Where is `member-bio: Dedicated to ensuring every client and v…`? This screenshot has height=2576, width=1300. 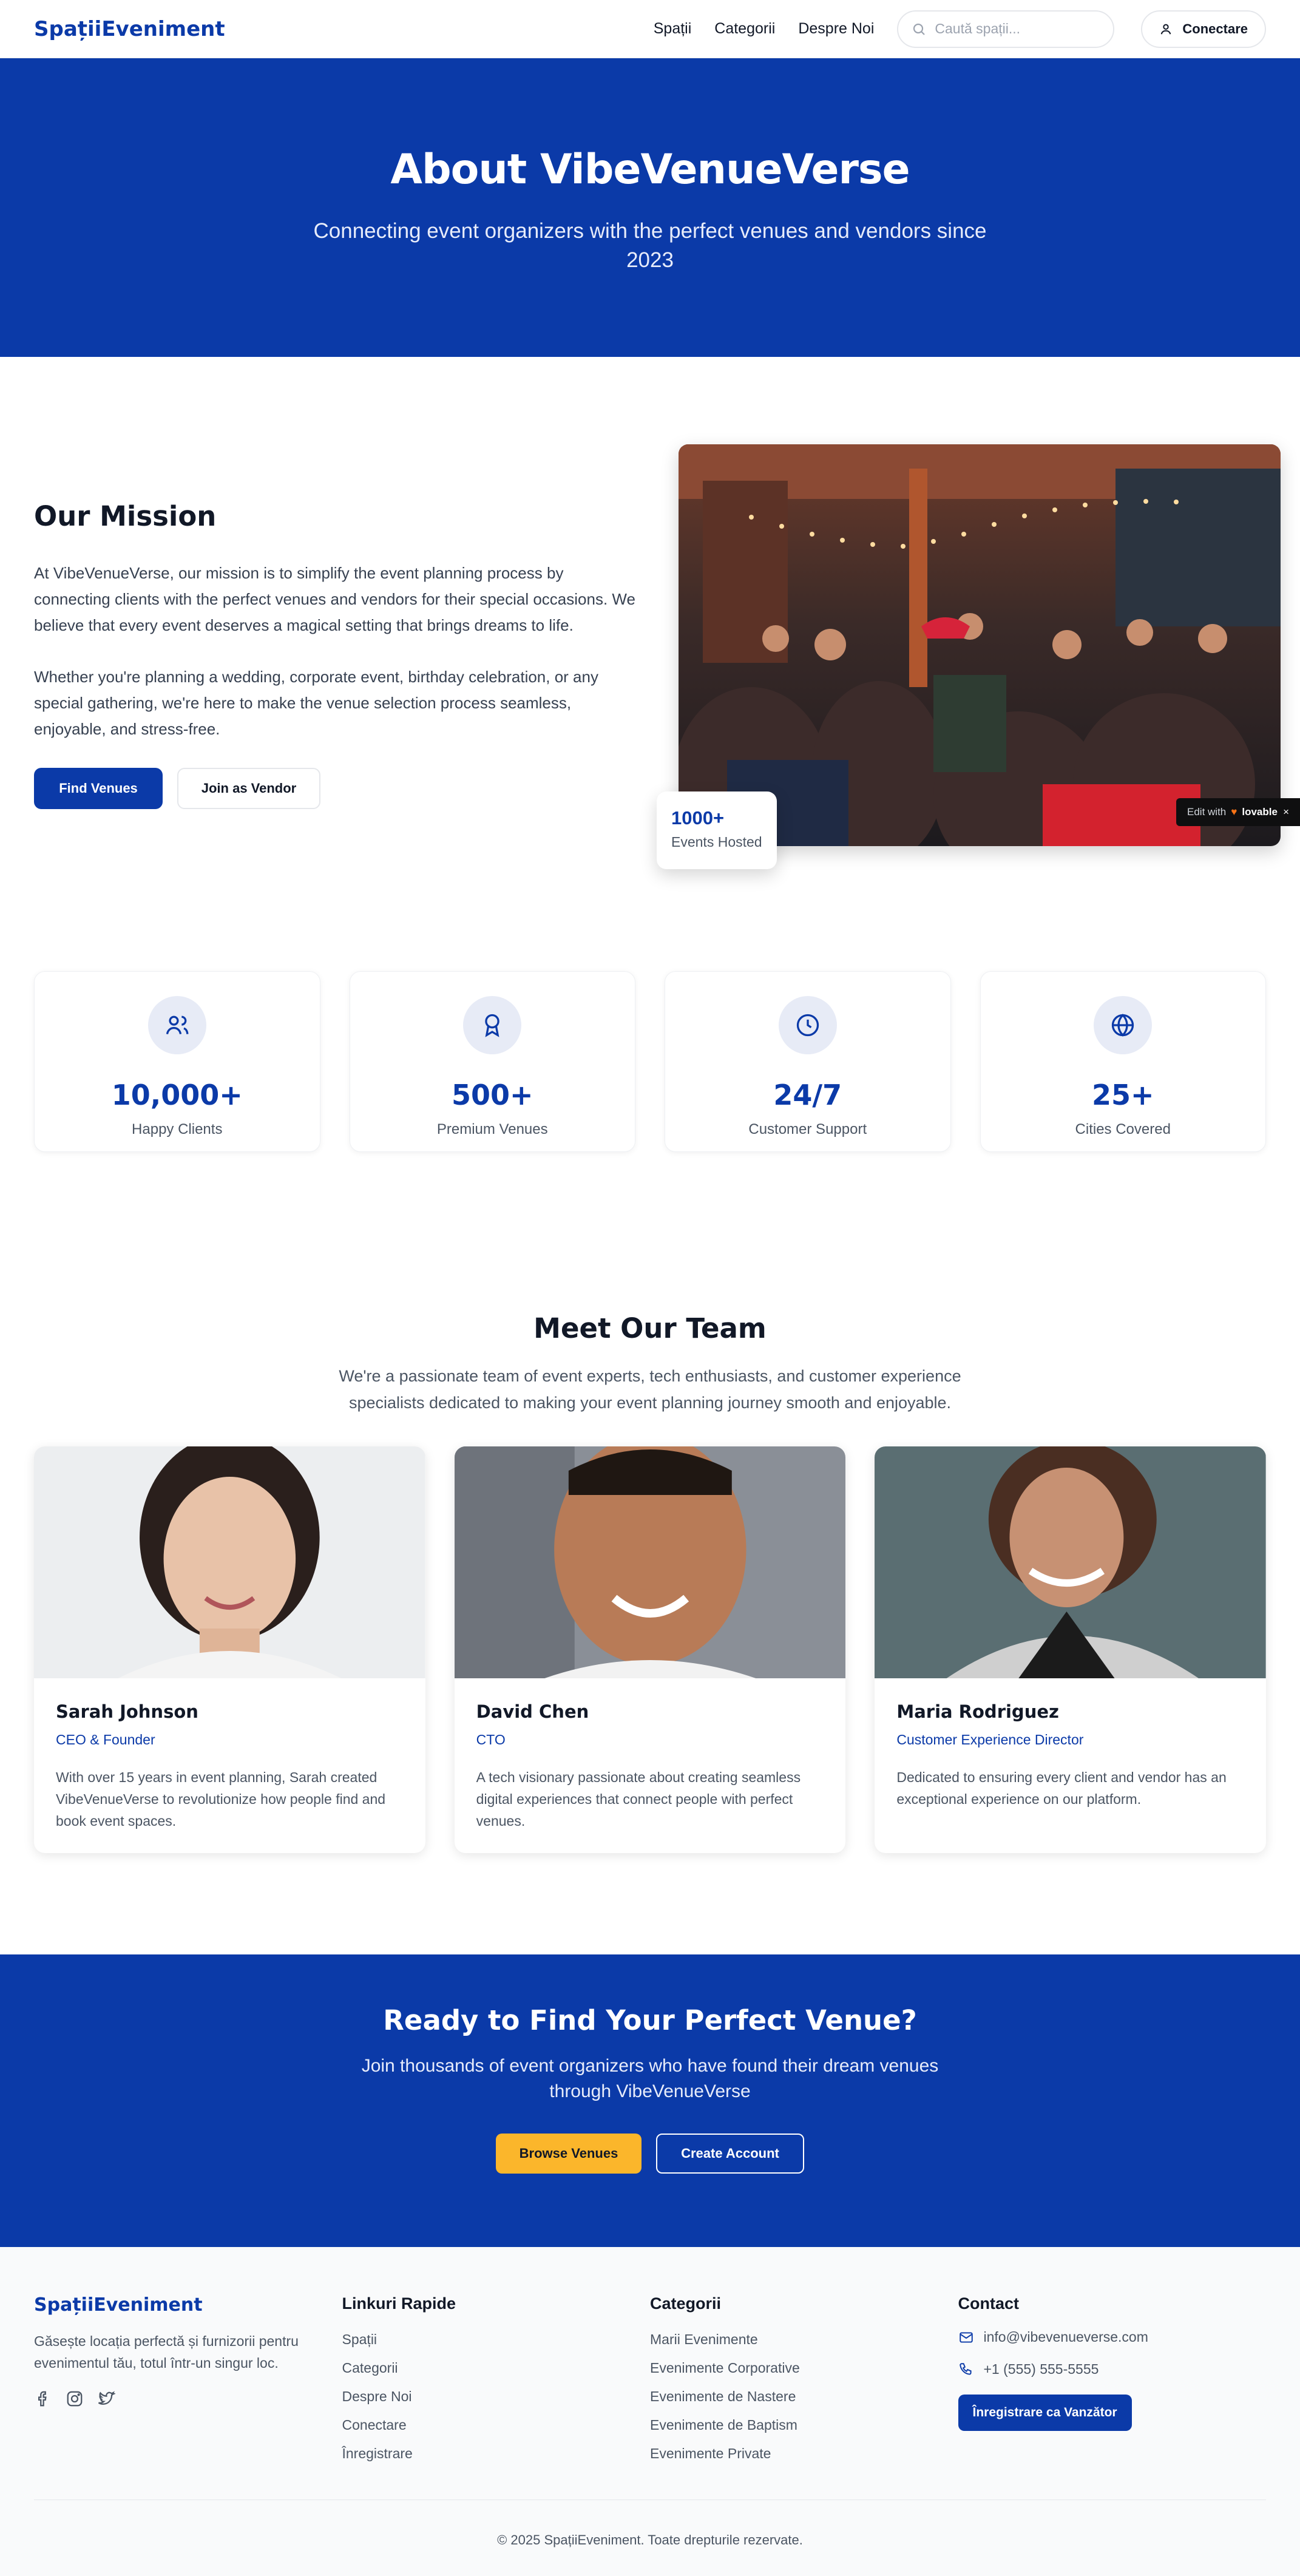
member-bio: Dedicated to ensuring every client and v… is located at coordinates (1061, 1788).